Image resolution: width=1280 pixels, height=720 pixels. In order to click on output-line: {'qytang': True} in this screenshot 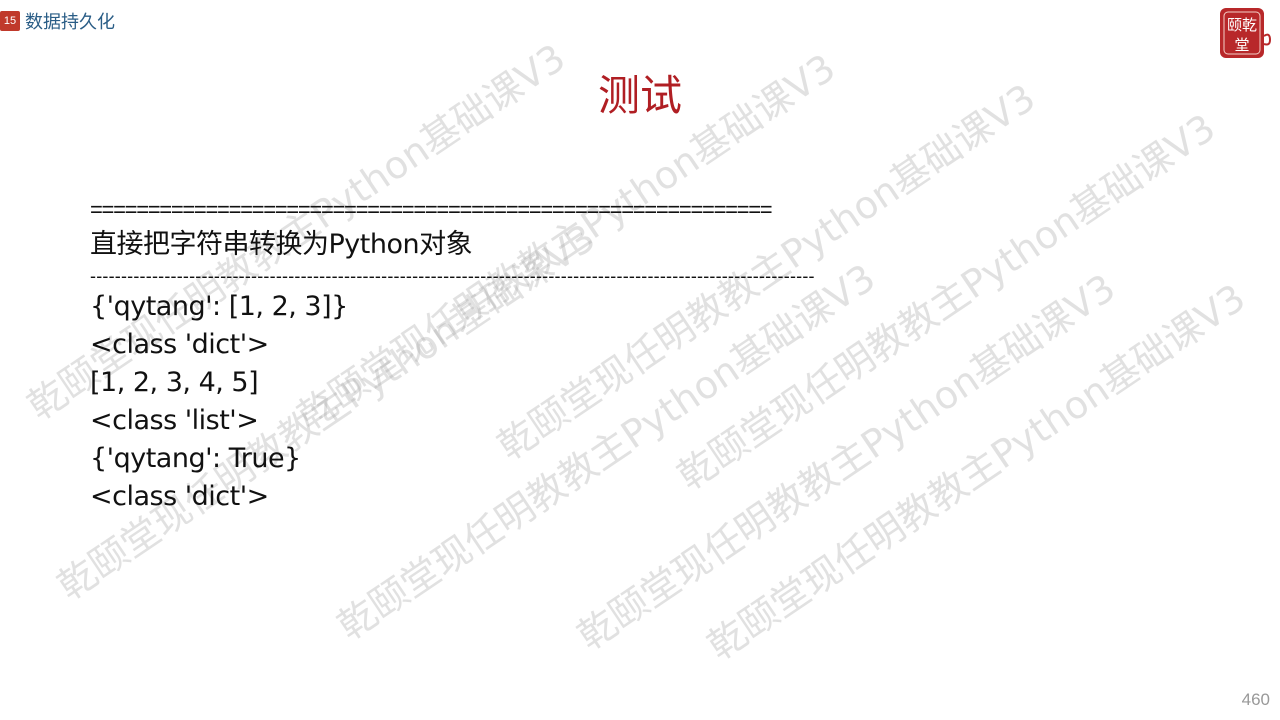, I will do `click(195, 458)`.